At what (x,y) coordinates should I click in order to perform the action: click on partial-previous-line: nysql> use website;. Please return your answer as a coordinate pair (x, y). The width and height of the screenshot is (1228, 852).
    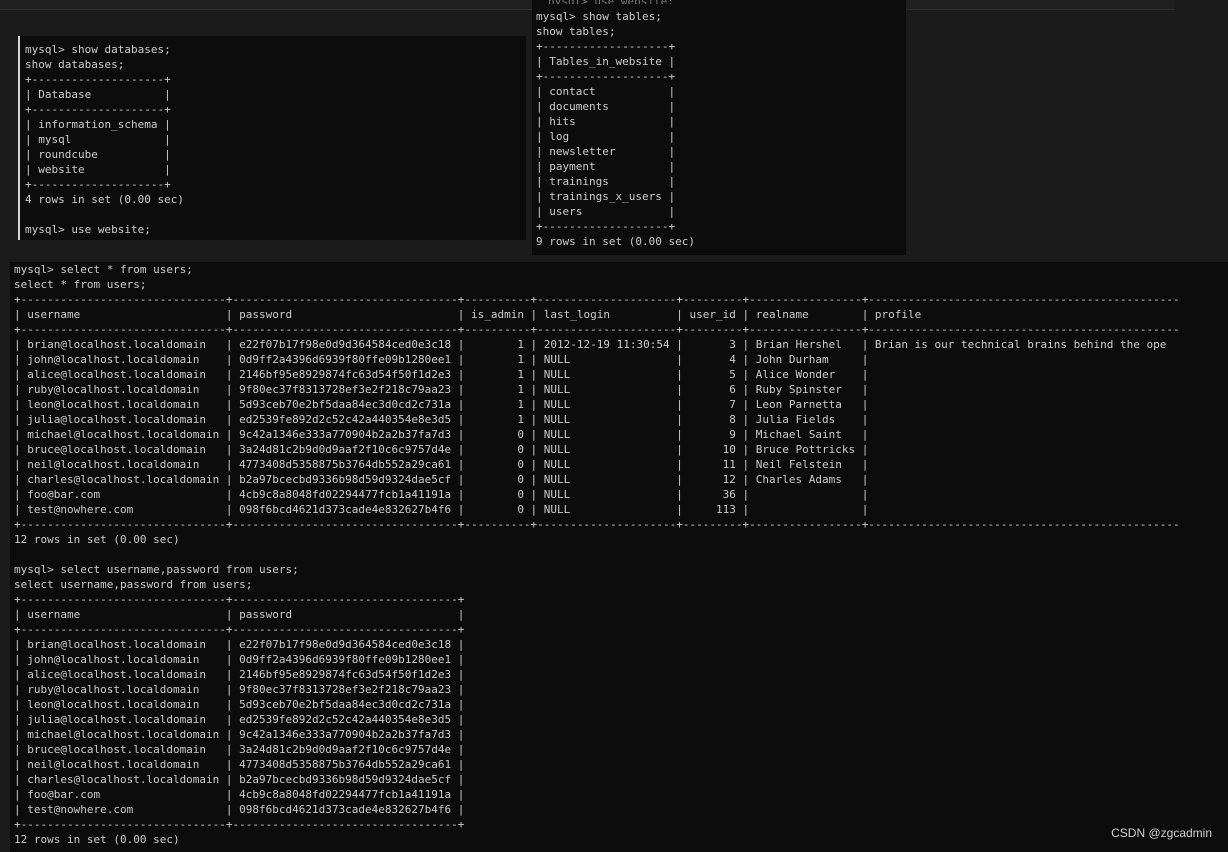
    Looking at the image, I should click on (723, 2).